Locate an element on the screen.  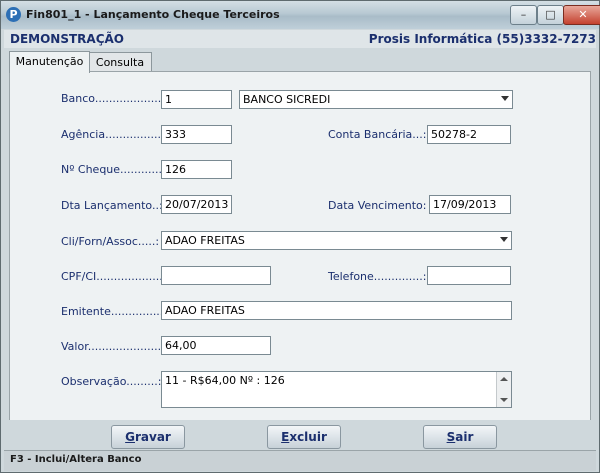
observacao-scrollbar is located at coordinates (503, 389).